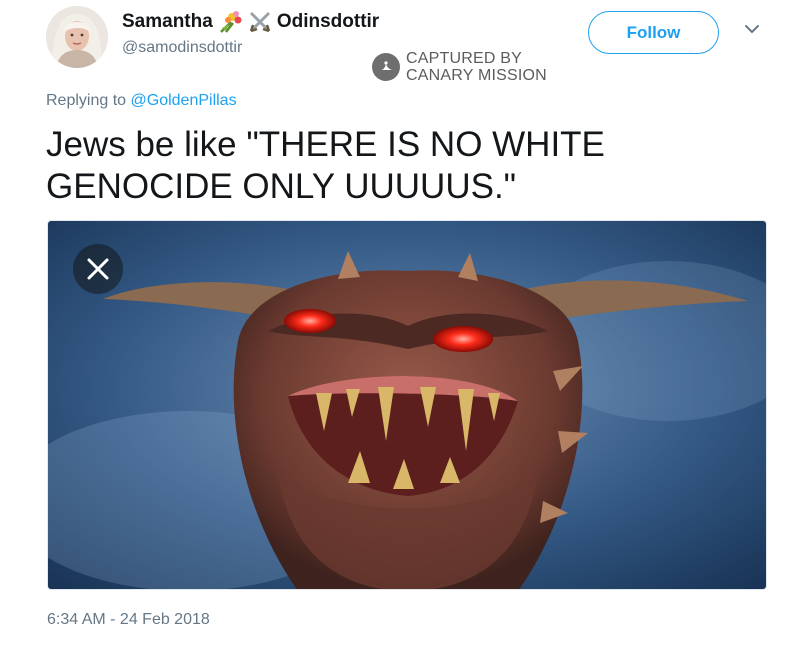 Image resolution: width=800 pixels, height=645 pixels. I want to click on avatar, so click(77, 37).